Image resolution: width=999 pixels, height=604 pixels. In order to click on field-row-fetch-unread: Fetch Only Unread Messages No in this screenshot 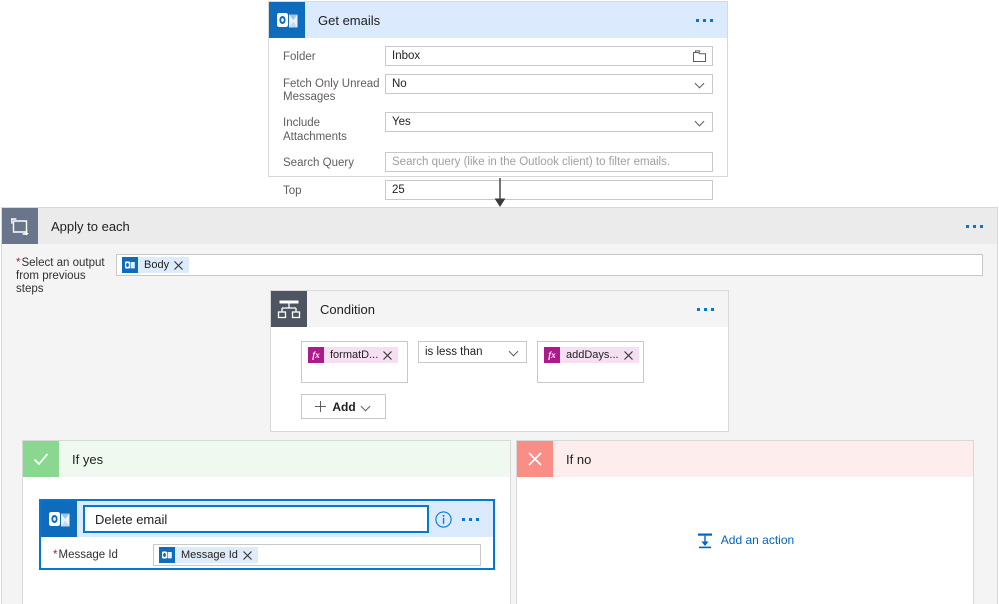, I will do `click(498, 89)`.